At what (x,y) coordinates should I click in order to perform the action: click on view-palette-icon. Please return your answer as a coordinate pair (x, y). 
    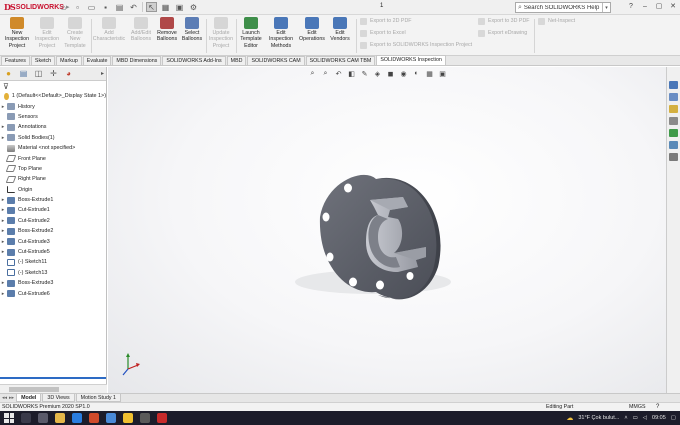
    Looking at the image, I should click on (673, 121).